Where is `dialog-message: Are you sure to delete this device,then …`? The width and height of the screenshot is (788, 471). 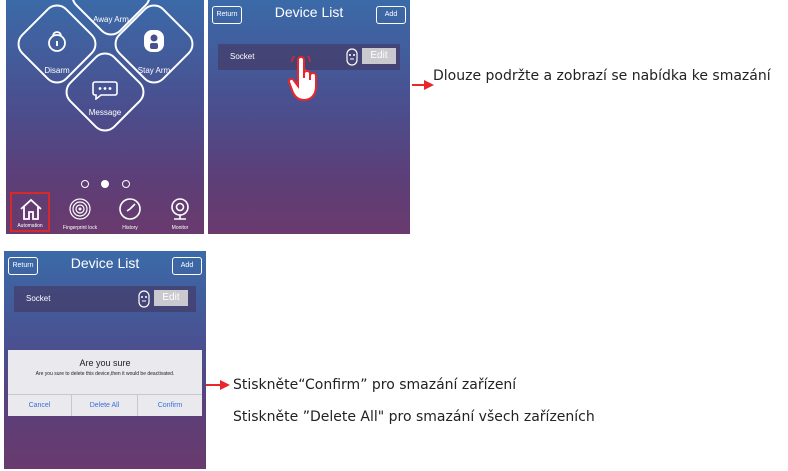 dialog-message: Are you sure to delete this device,then … is located at coordinates (105, 374).